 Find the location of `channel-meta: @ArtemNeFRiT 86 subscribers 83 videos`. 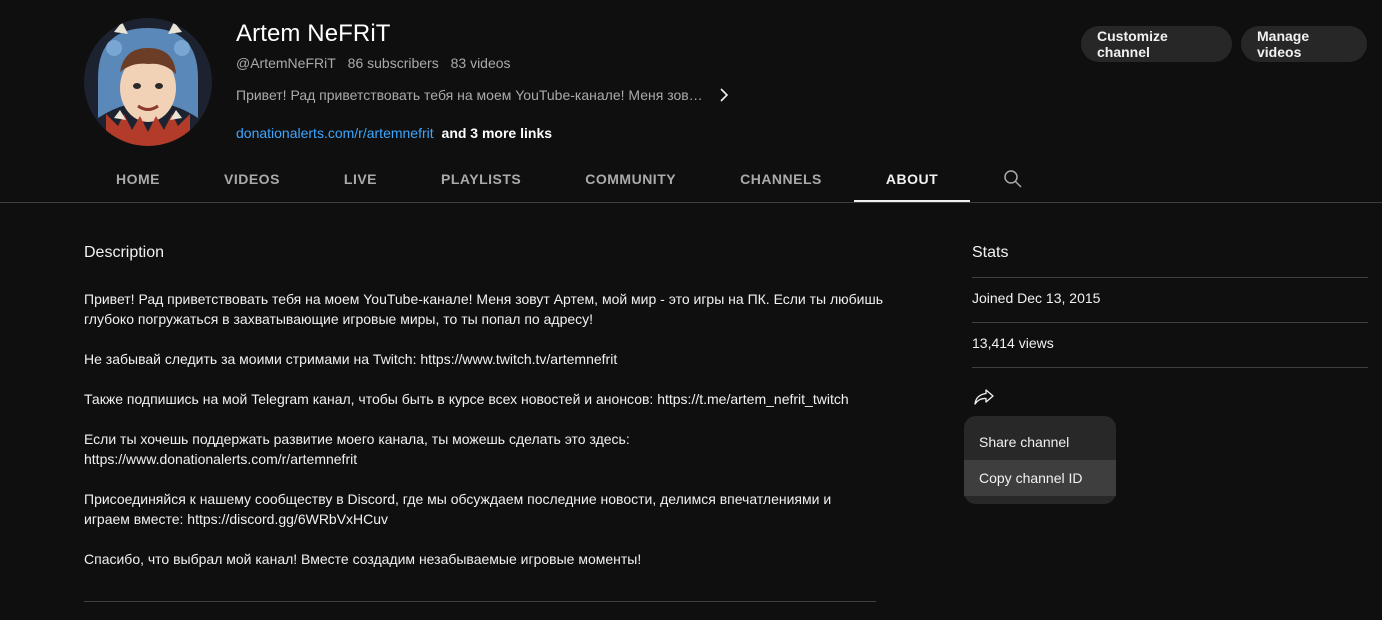

channel-meta: @ArtemNeFRiT 86 subscribers 83 videos is located at coordinates (373, 63).